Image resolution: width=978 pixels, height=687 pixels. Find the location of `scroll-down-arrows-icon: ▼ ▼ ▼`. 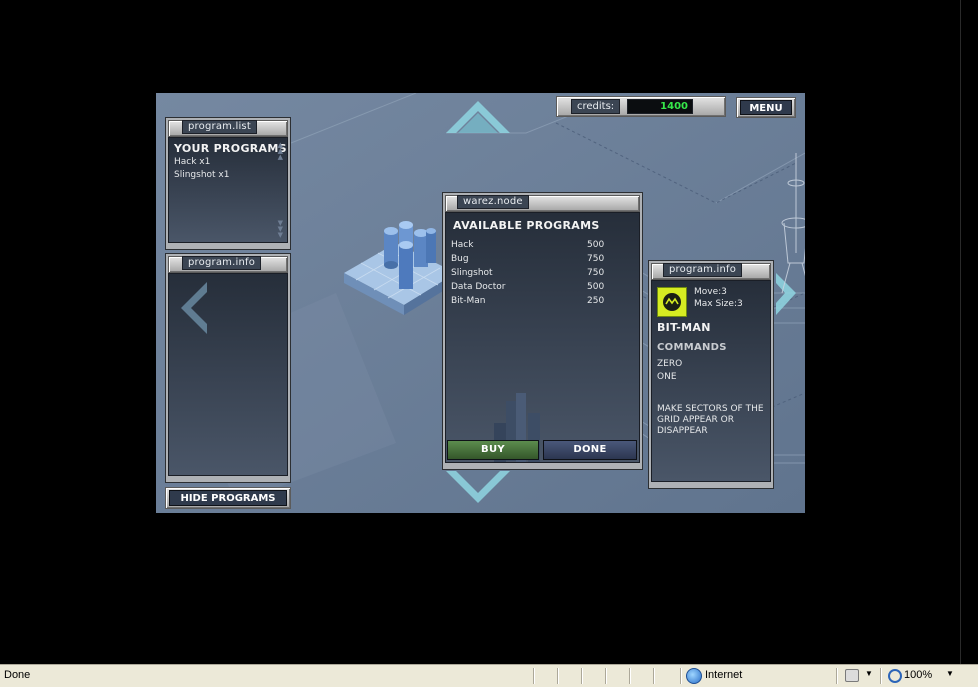

scroll-down-arrows-icon: ▼ ▼ ▼ is located at coordinates (280, 229).